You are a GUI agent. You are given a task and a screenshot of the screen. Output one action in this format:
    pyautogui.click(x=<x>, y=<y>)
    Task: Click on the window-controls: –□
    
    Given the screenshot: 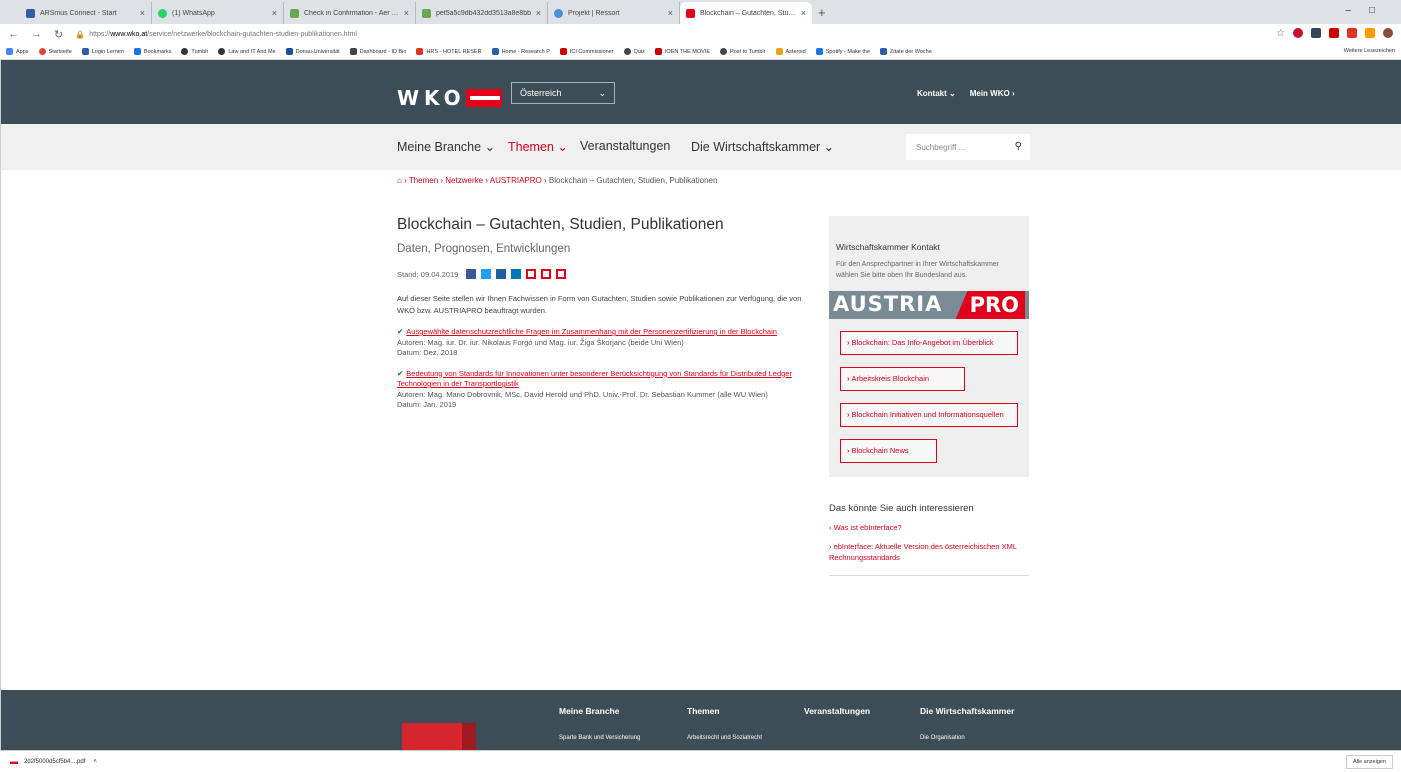 What is the action you would take?
    pyautogui.click(x=1369, y=10)
    